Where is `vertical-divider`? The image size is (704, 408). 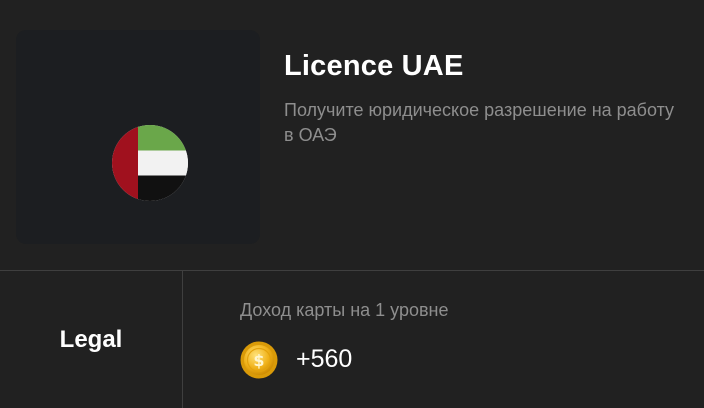 vertical-divider is located at coordinates (182, 339).